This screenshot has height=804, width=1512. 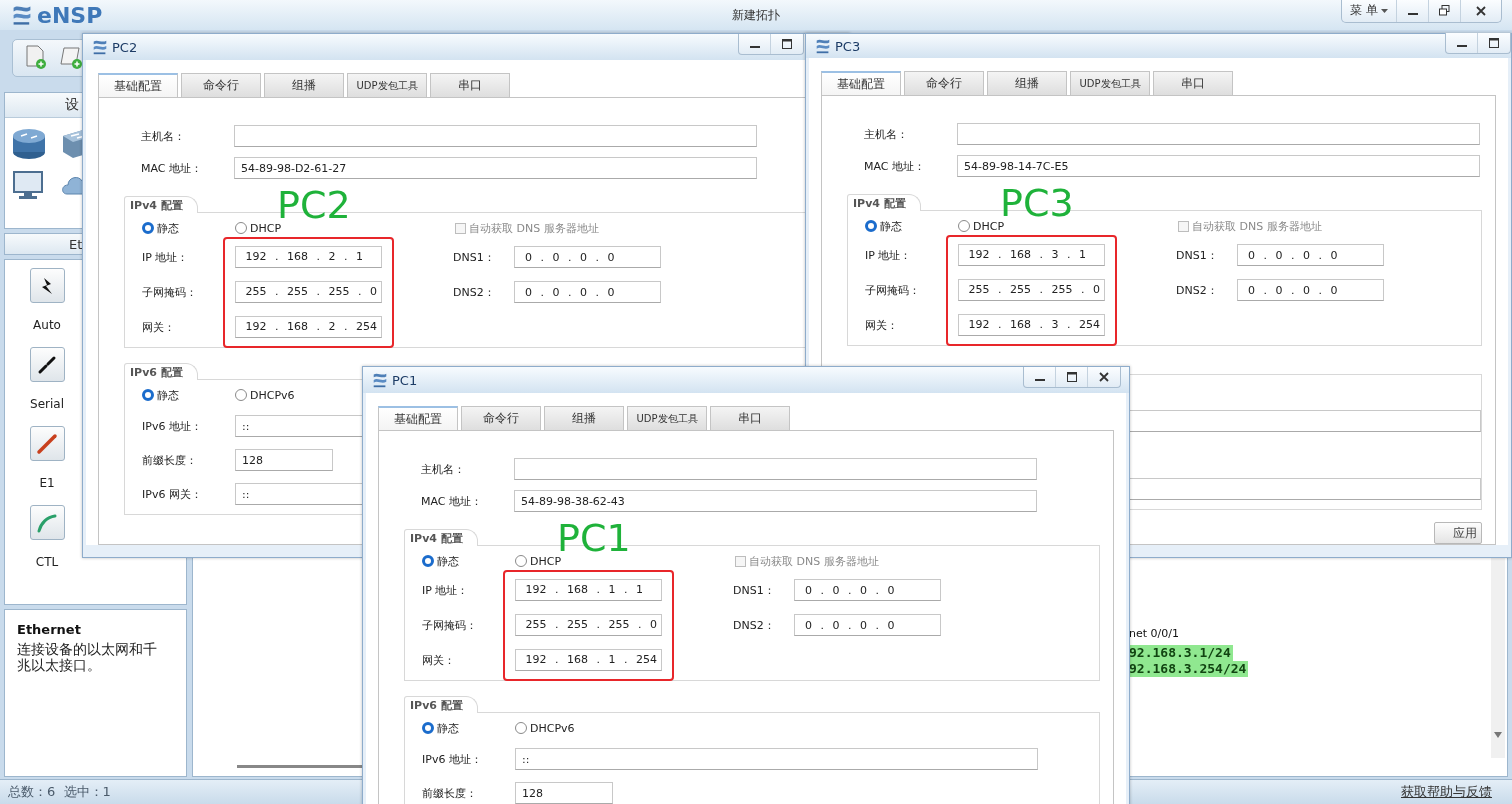 I want to click on apply-button: 应用, so click(x=1458, y=533).